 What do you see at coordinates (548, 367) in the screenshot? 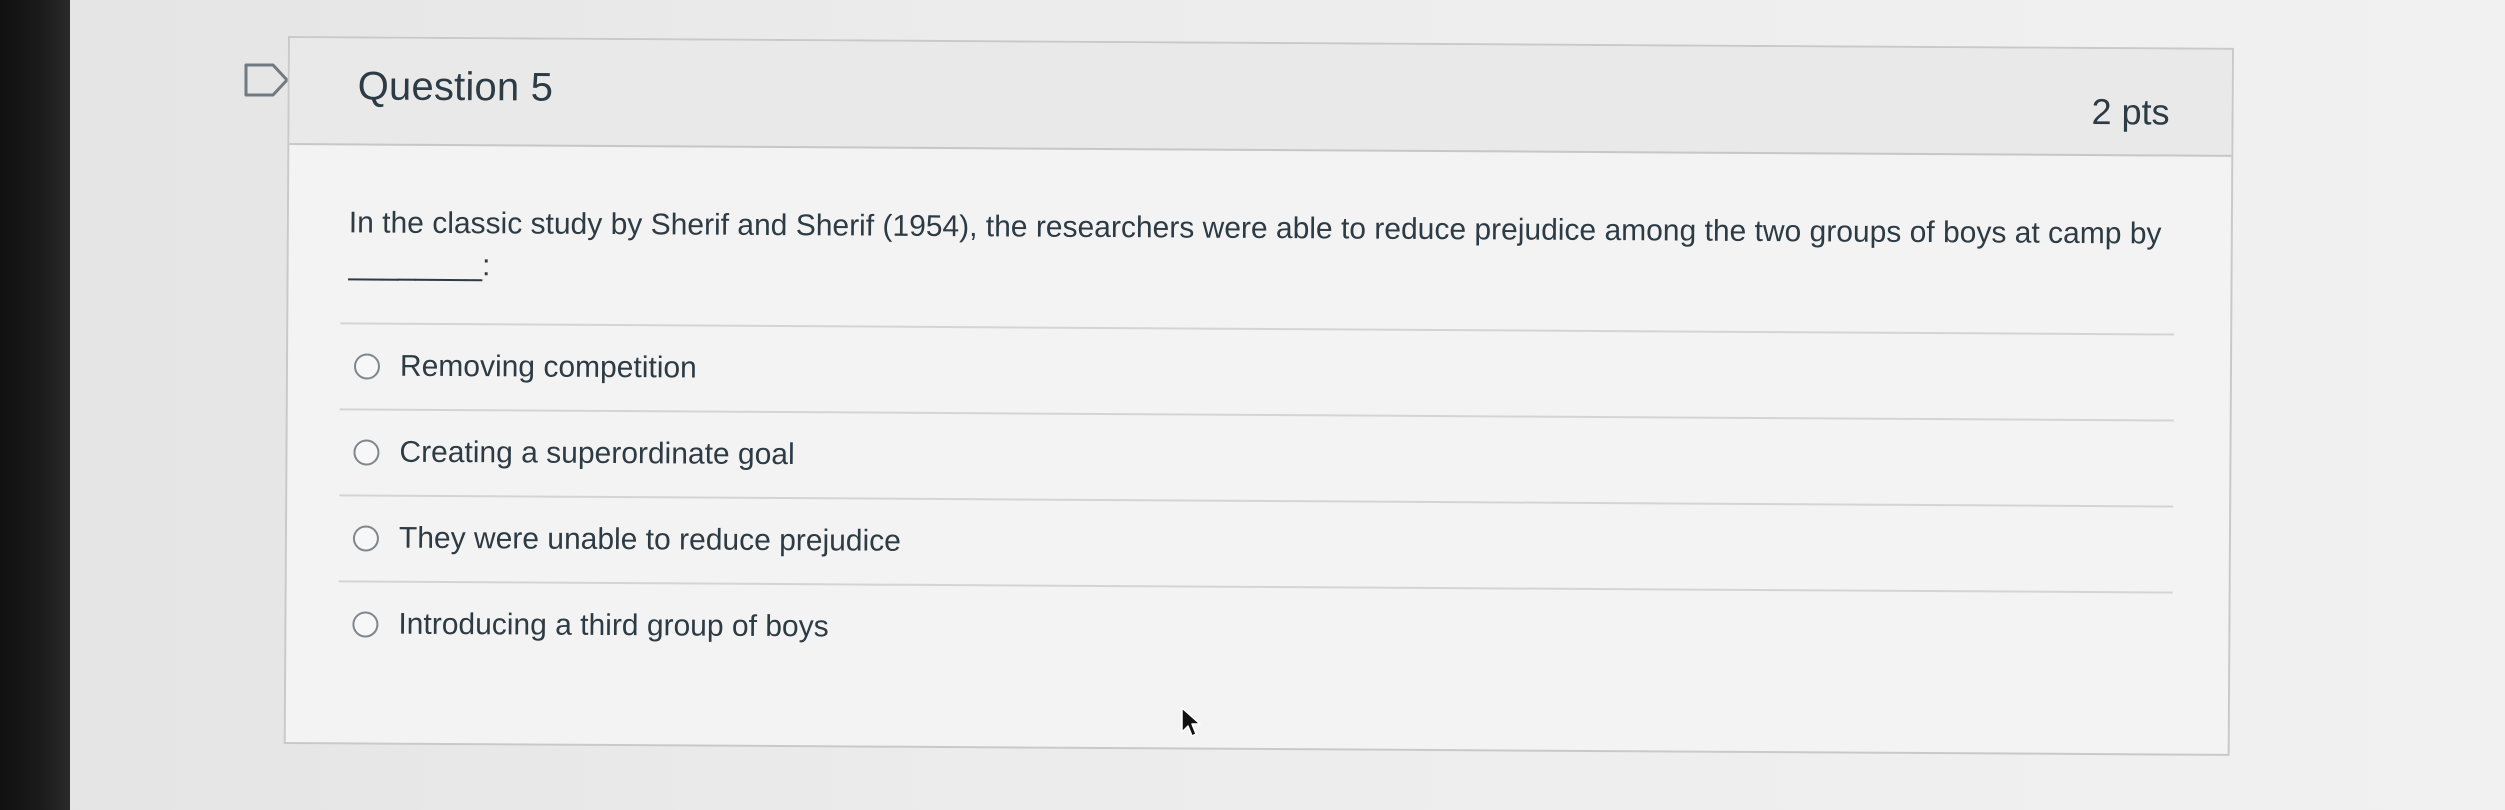
I see `answer-label: Removing competition` at bounding box center [548, 367].